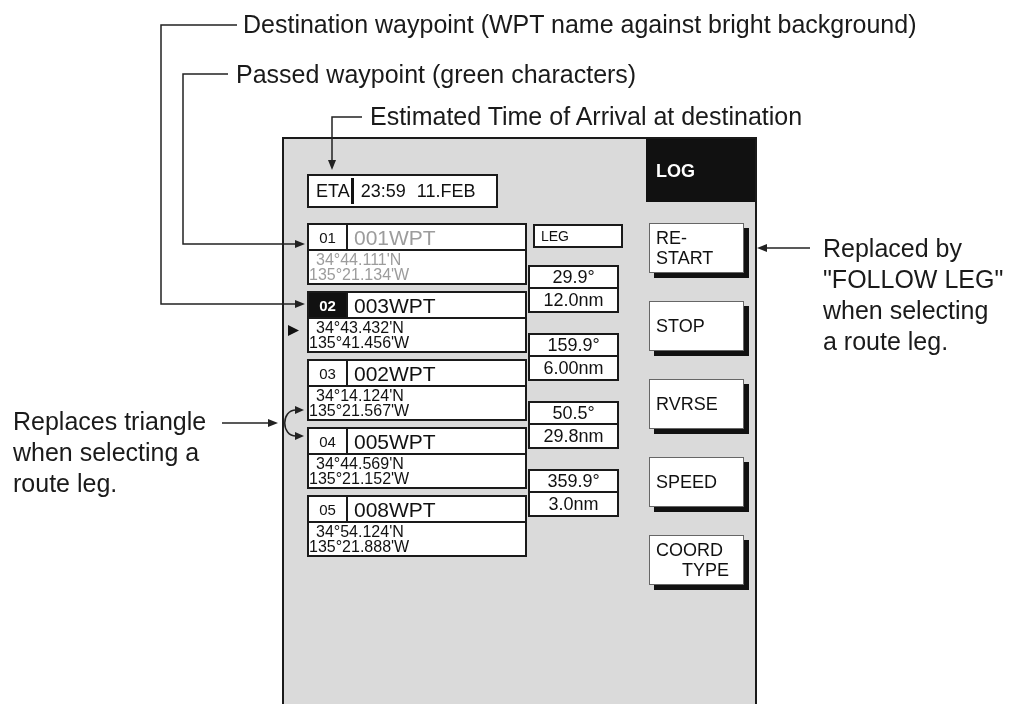  I want to click on bearing-text: 359.9°, so click(573, 481).